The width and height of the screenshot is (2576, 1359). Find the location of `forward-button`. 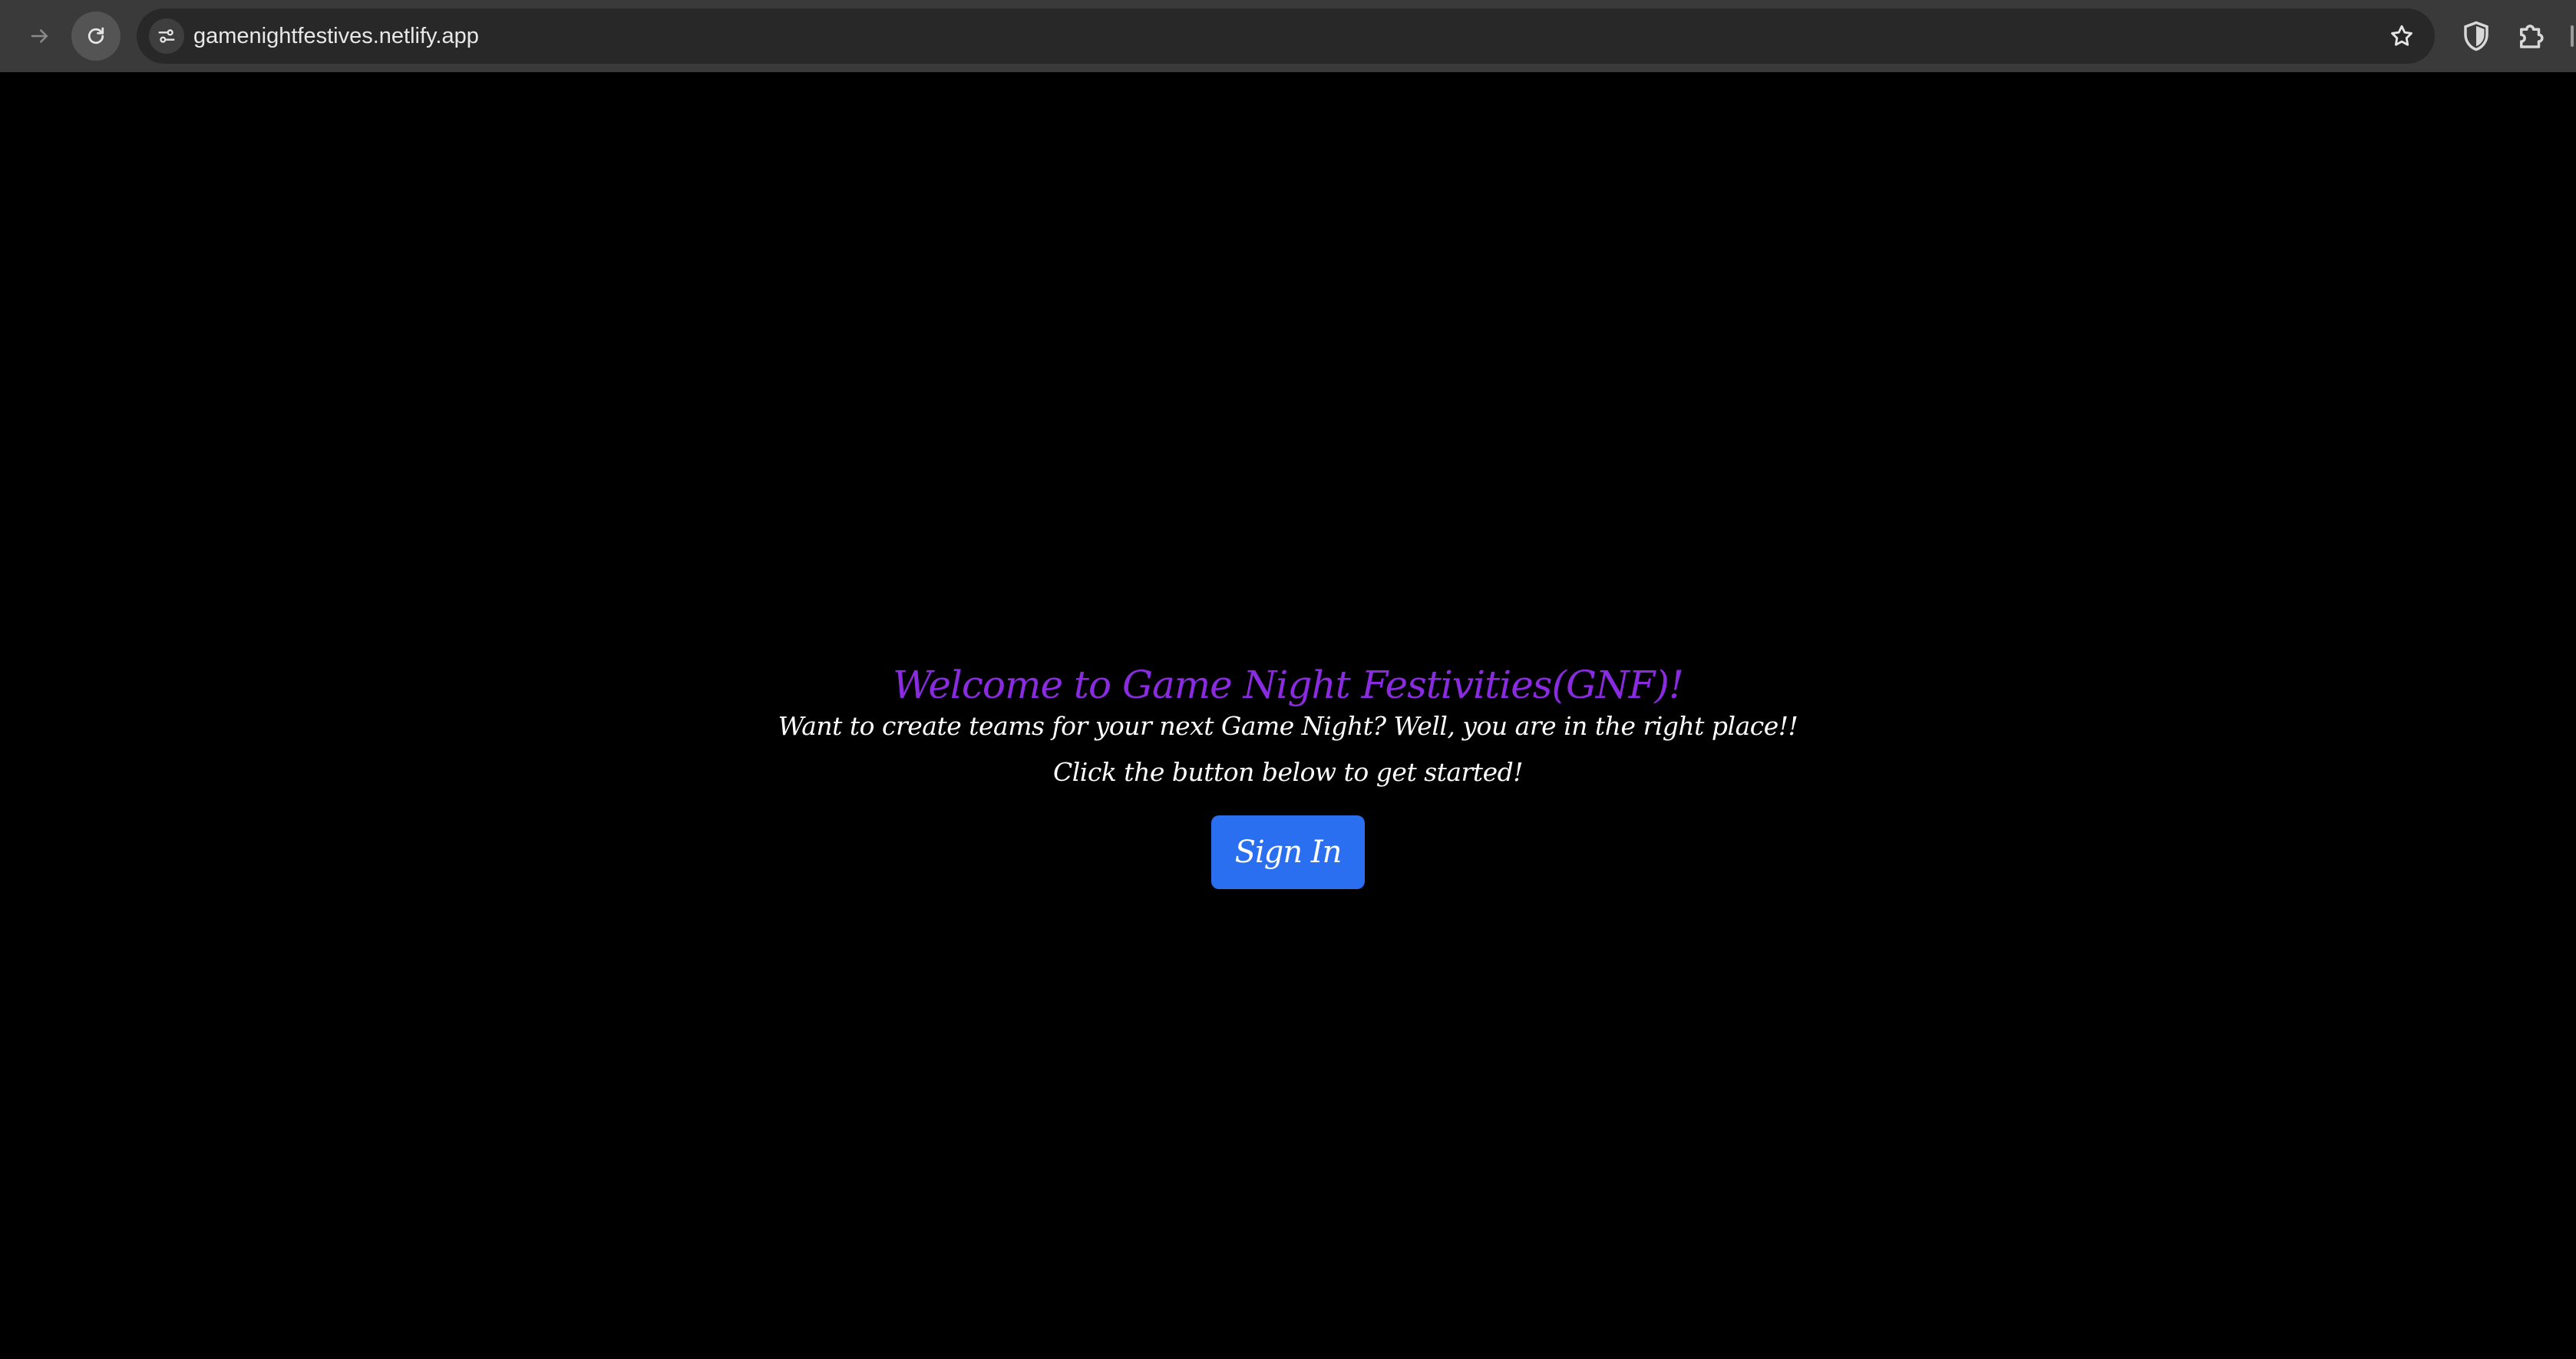

forward-button is located at coordinates (39, 36).